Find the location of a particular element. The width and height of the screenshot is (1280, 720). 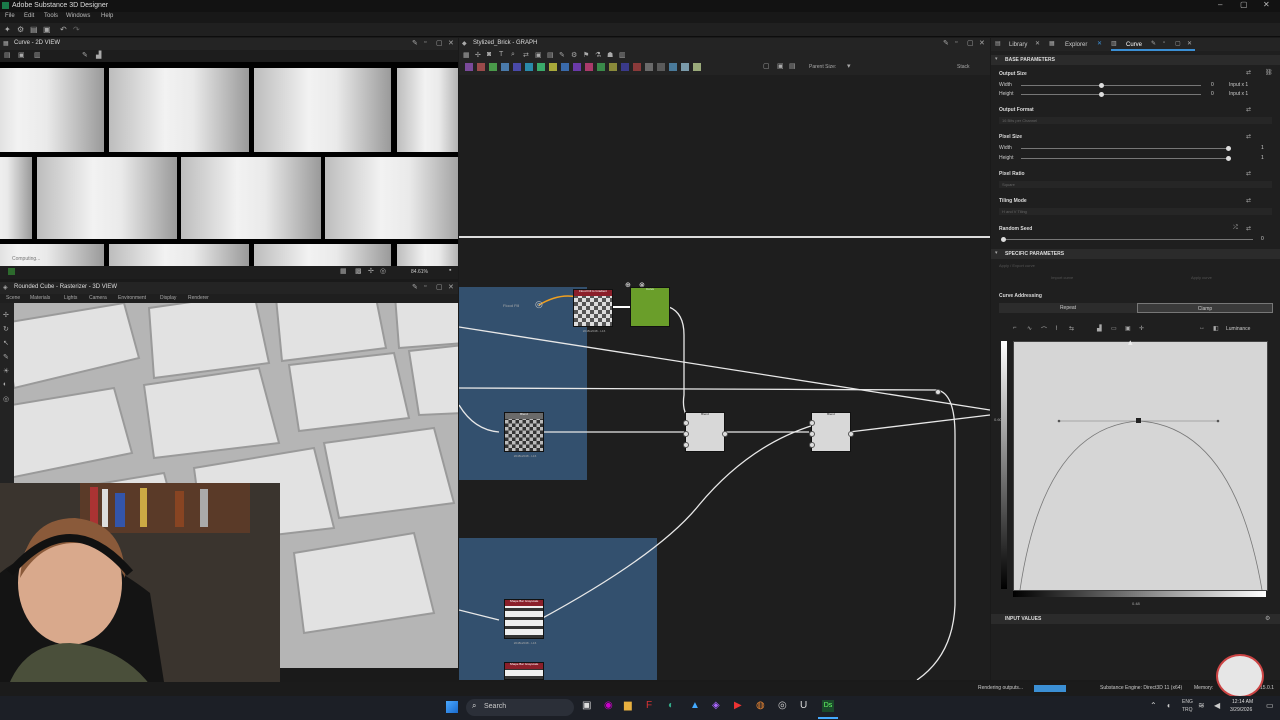

pin-node-icon: ✎ is located at coordinates (562, 55).